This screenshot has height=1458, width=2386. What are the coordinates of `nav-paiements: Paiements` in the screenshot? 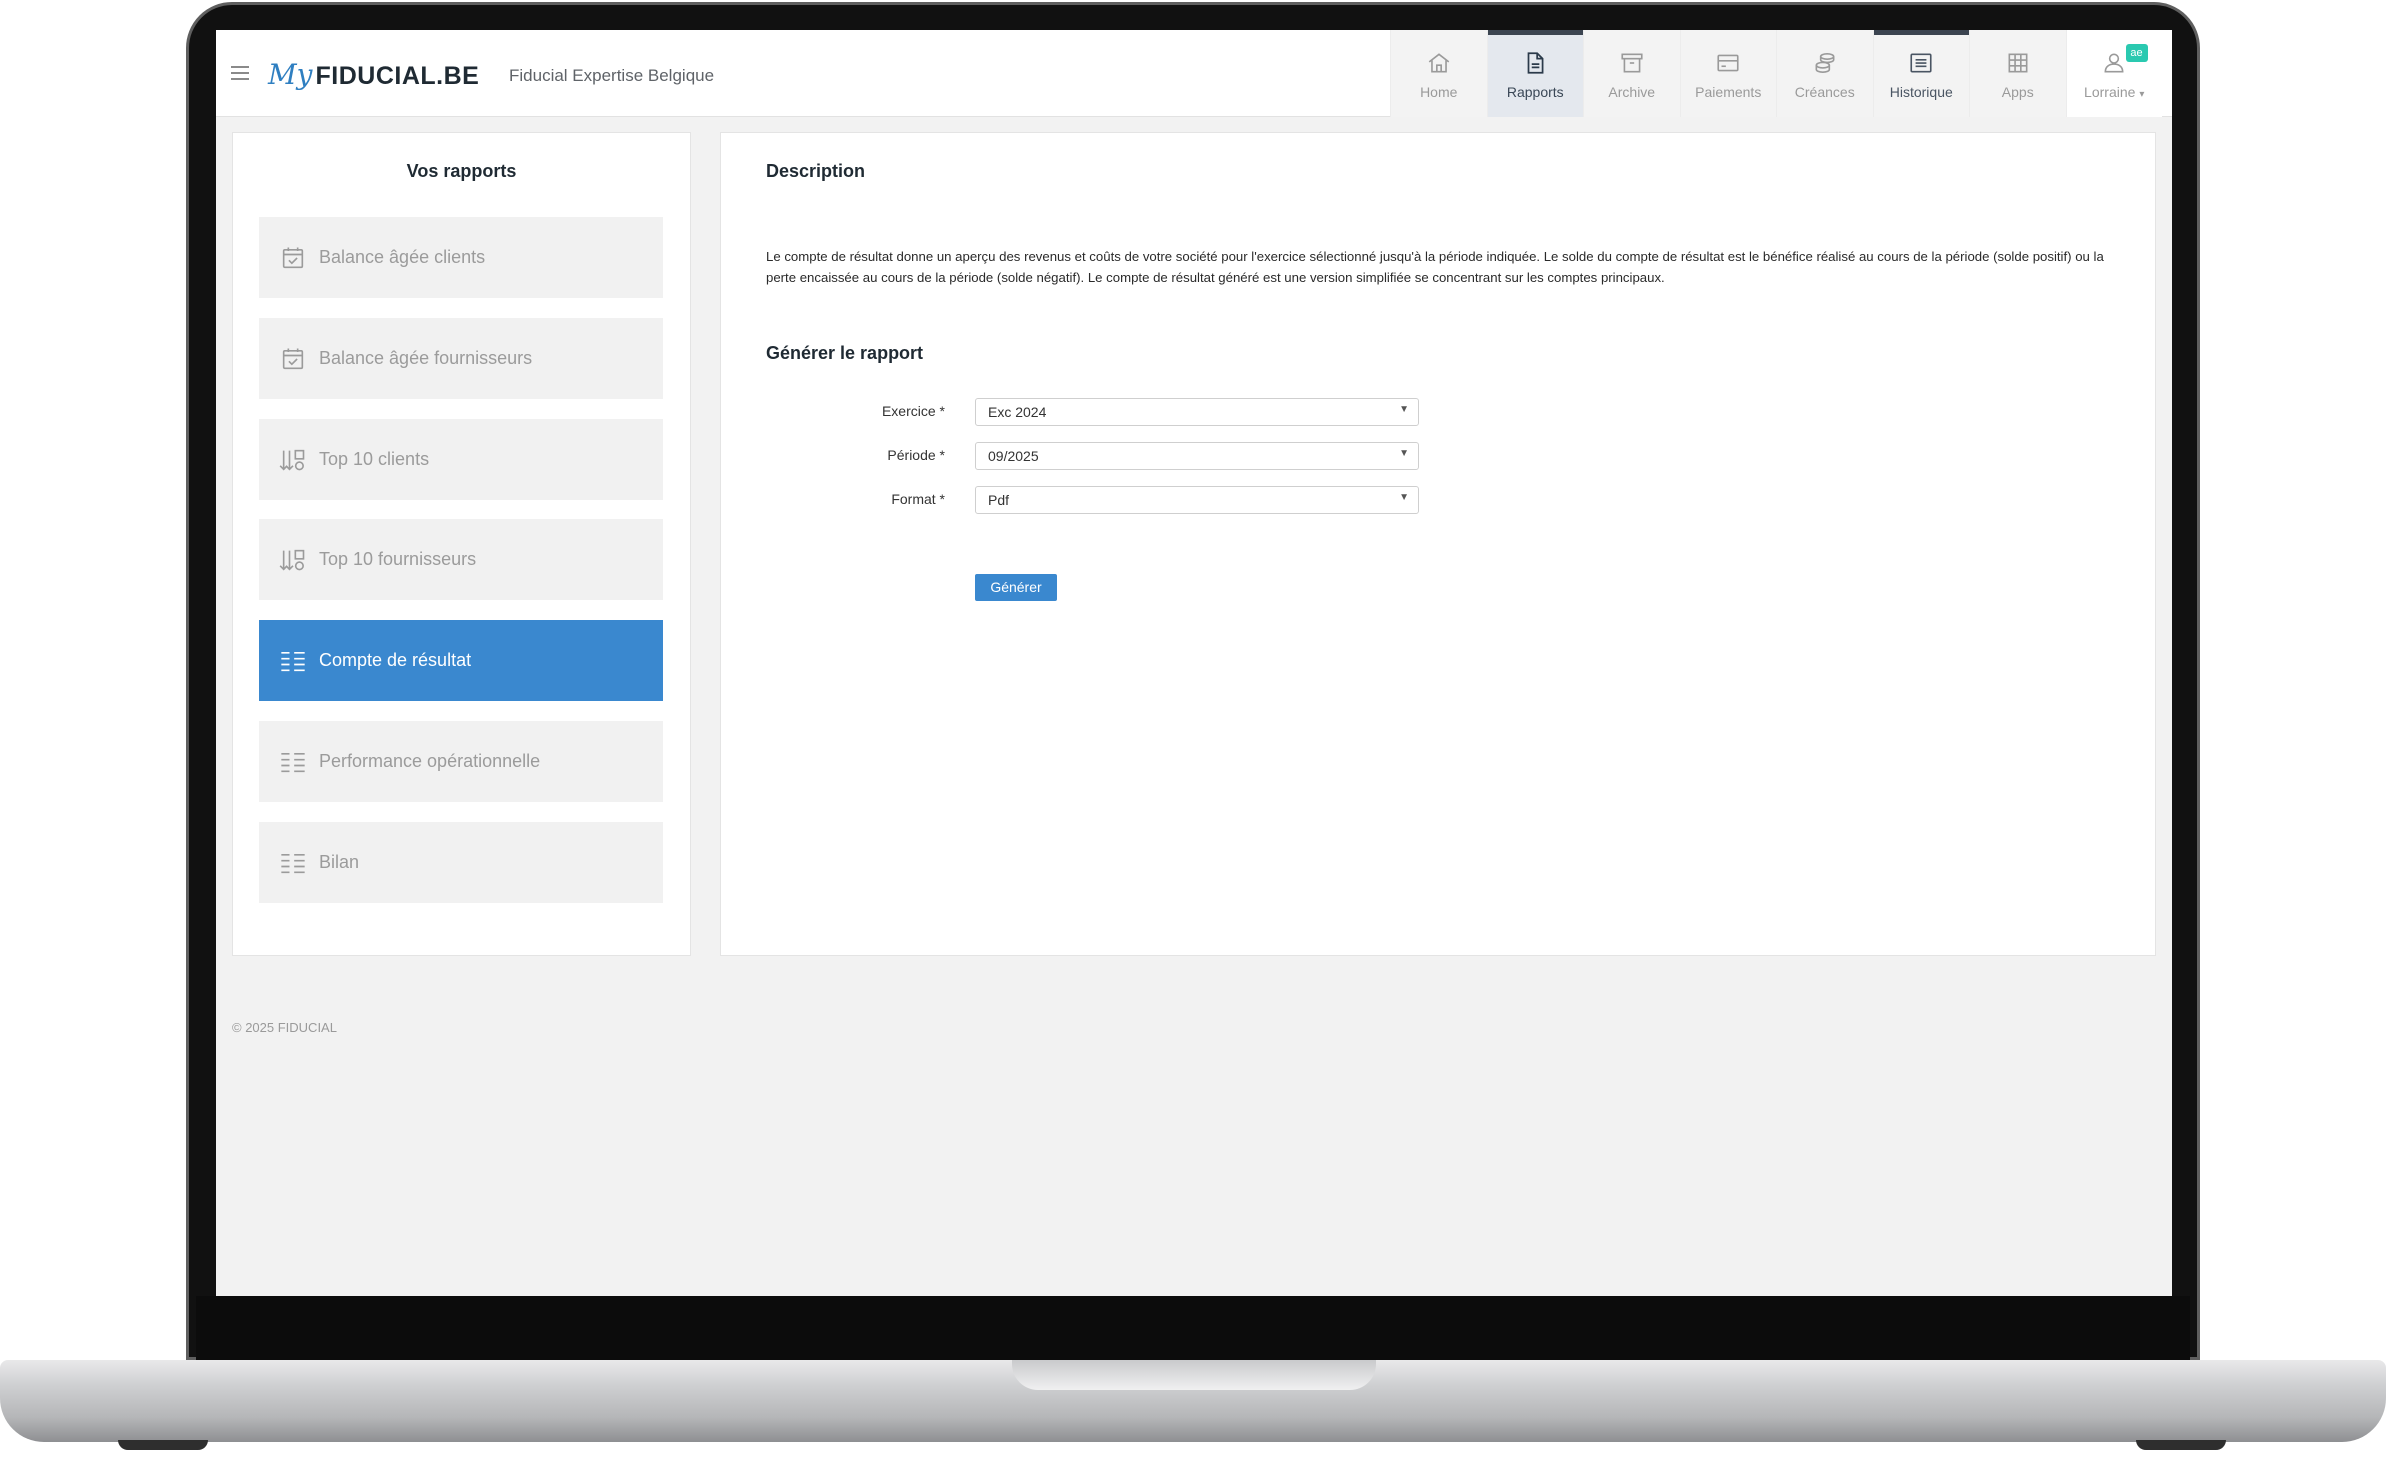 It's located at (1727, 73).